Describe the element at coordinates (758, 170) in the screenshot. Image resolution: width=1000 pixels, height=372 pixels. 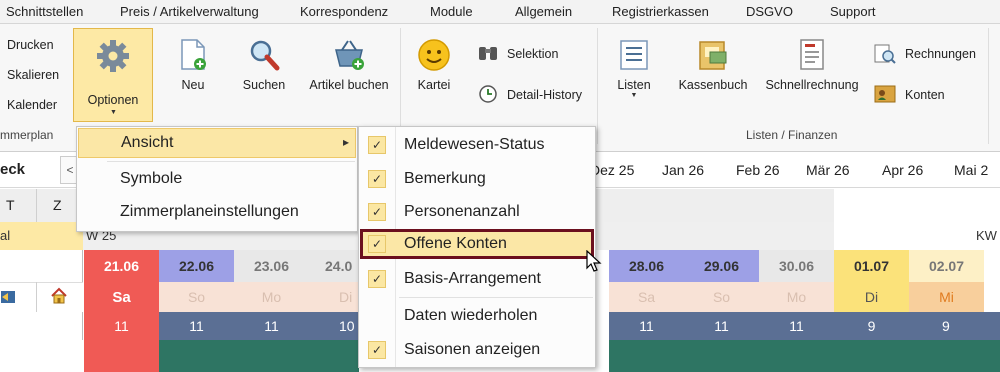
I see `month-feb-26: Feb 26` at that location.